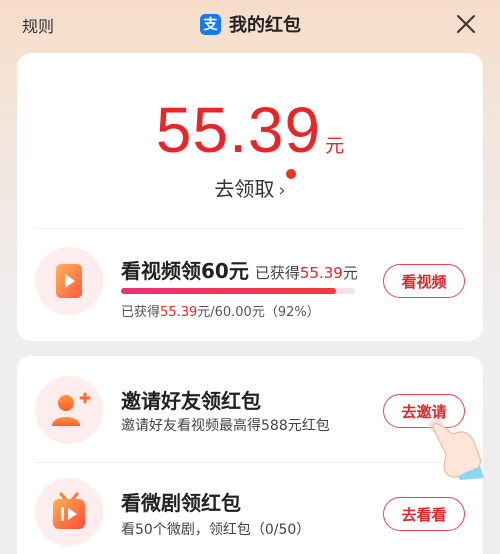  I want to click on video-task-earned: 已获得55.39元, so click(306, 273).